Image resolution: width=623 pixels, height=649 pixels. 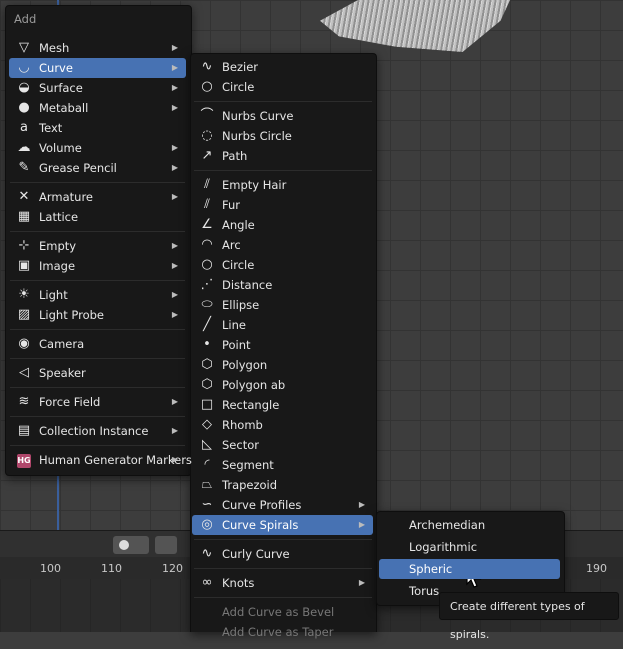 What do you see at coordinates (469, 569) in the screenshot?
I see `spirals-menu-item-spheric: Spheric` at bounding box center [469, 569].